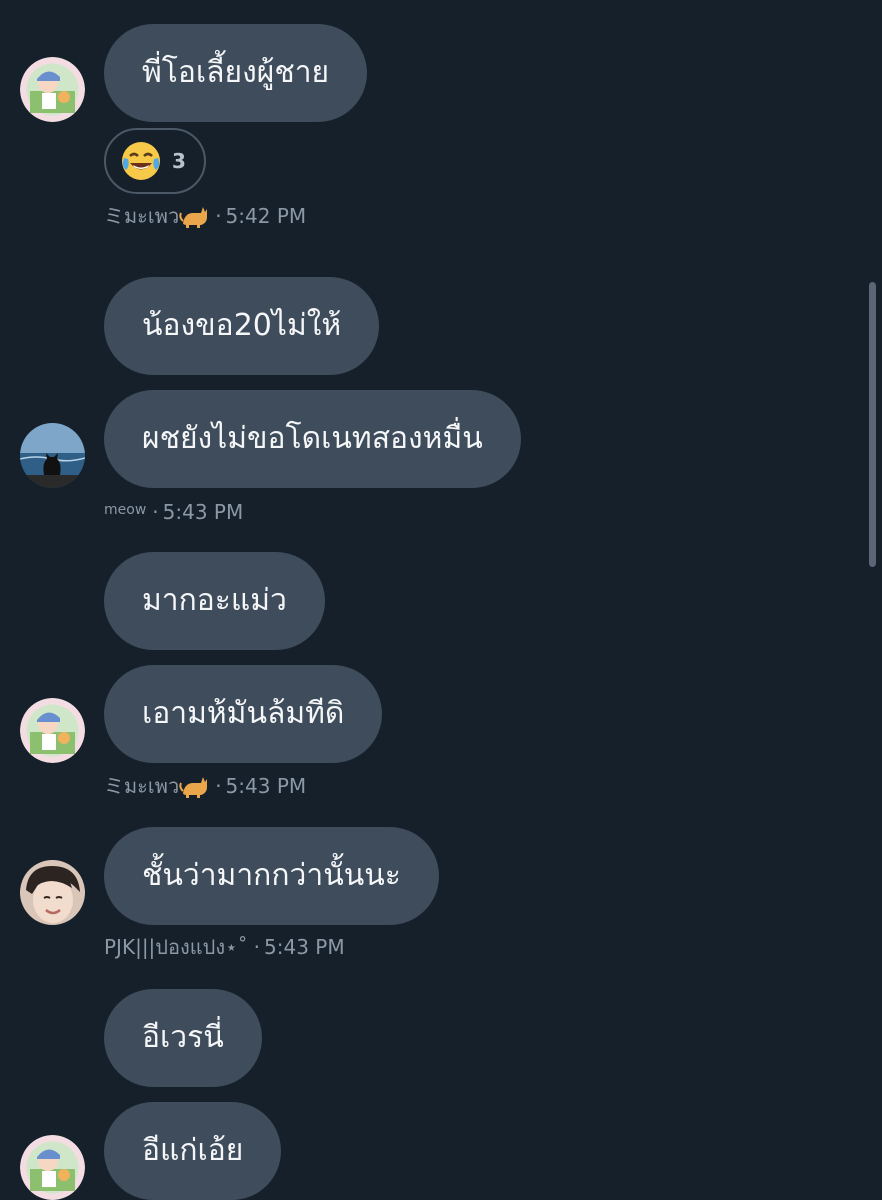  I want to click on message-meta: meow · 5:43 PM, so click(174, 512).